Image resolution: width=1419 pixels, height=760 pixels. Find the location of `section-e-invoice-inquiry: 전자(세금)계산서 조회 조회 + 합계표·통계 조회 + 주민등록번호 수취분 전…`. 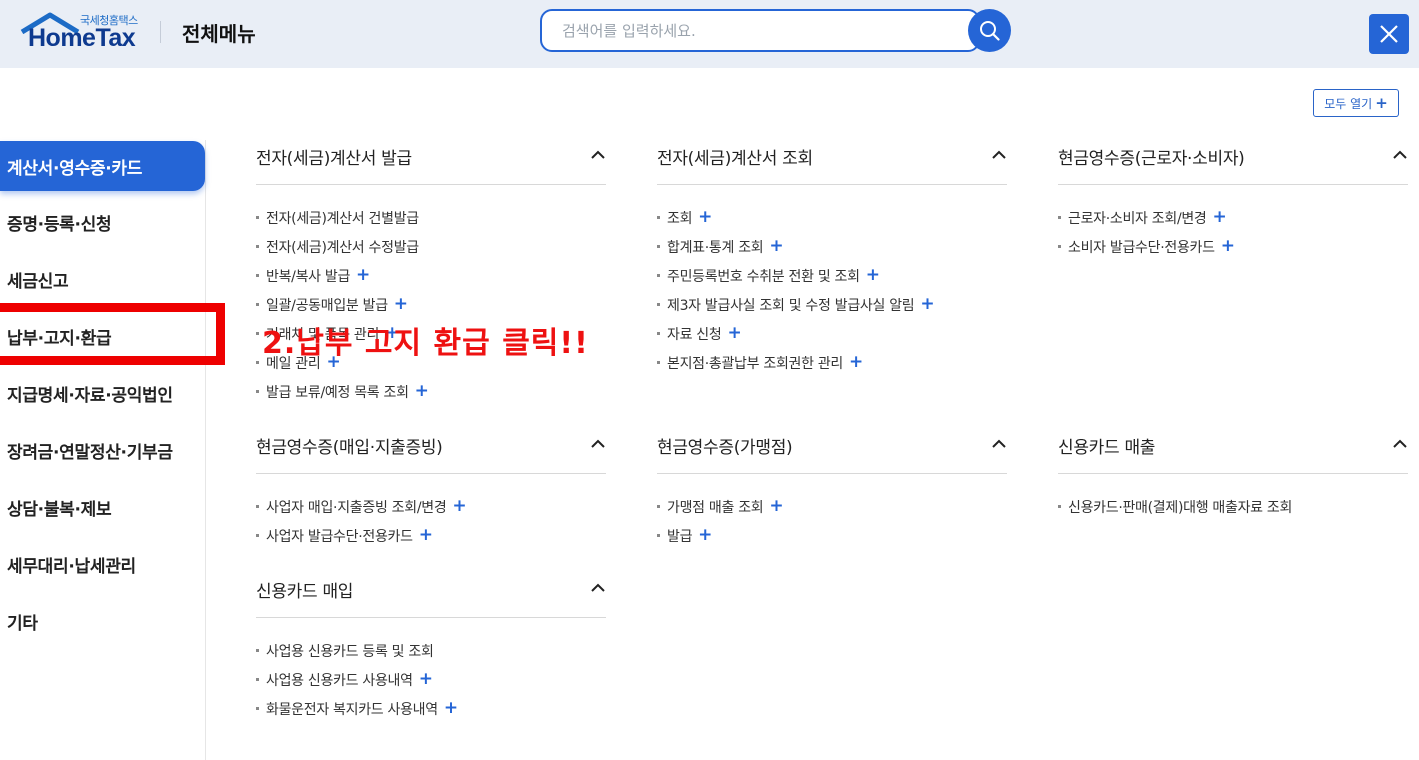

section-e-invoice-inquiry: 전자(세금)계산서 조회 조회 + 합계표·통계 조회 + 주민등록번호 수취분 전… is located at coordinates (832, 259).